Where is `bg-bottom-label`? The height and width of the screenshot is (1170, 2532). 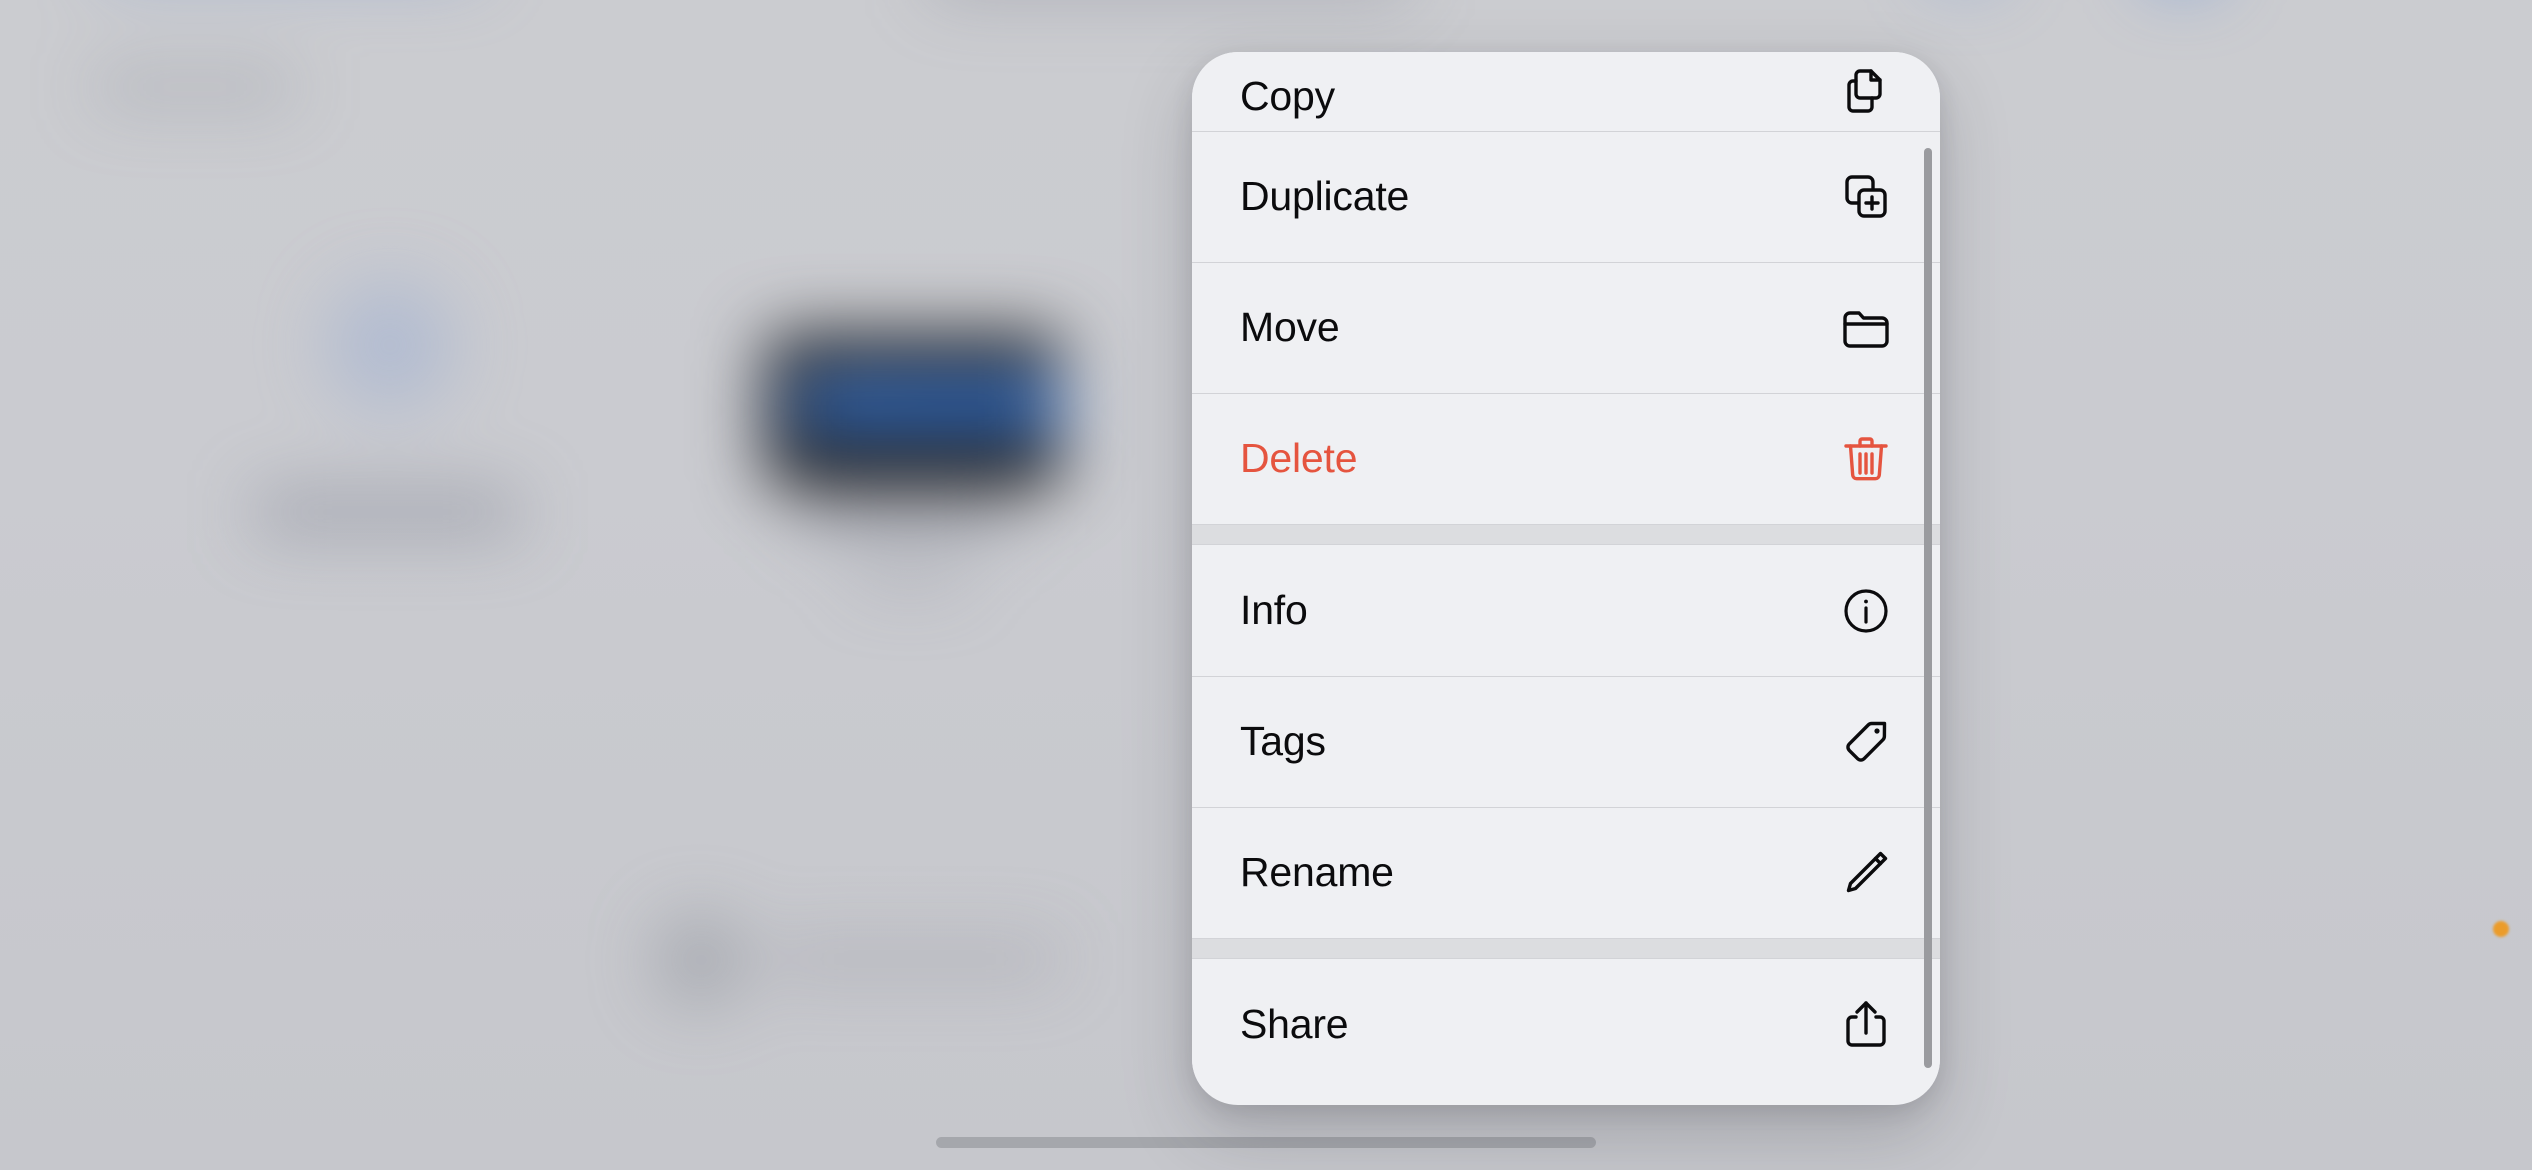 bg-bottom-label is located at coordinates (915, 959).